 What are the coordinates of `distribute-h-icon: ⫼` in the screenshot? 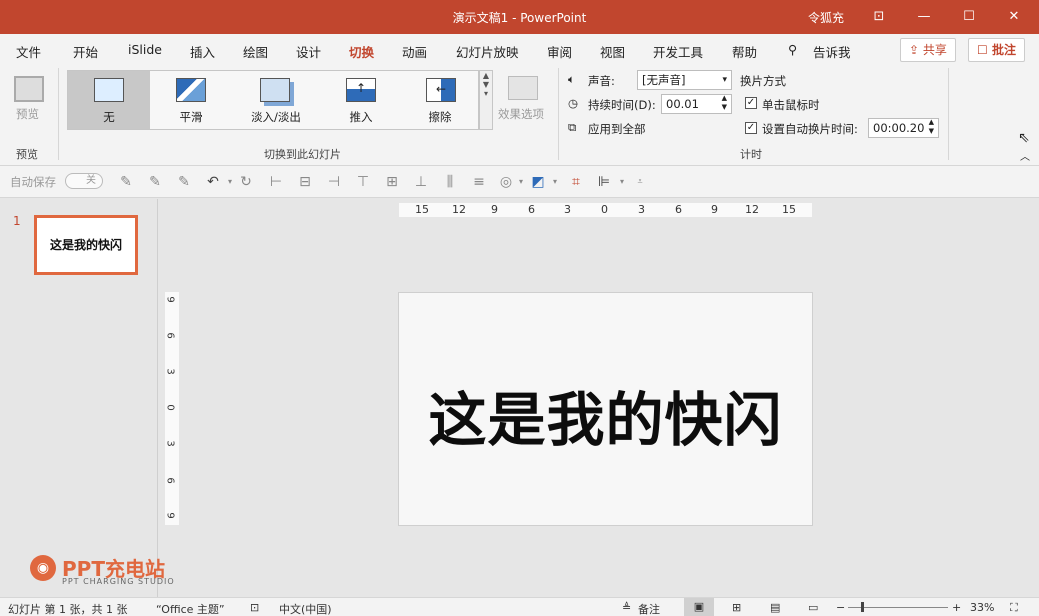 It's located at (450, 182).